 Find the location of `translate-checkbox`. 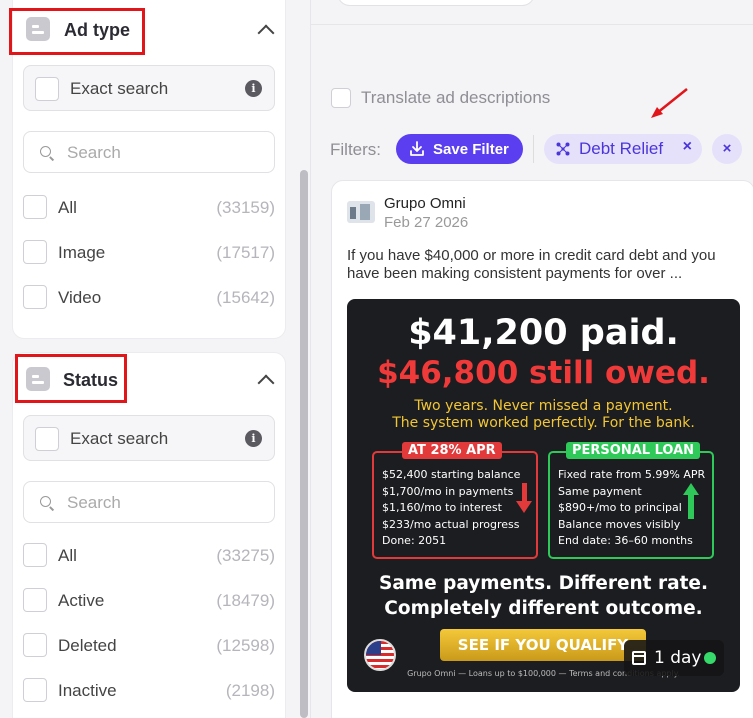

translate-checkbox is located at coordinates (341, 98).